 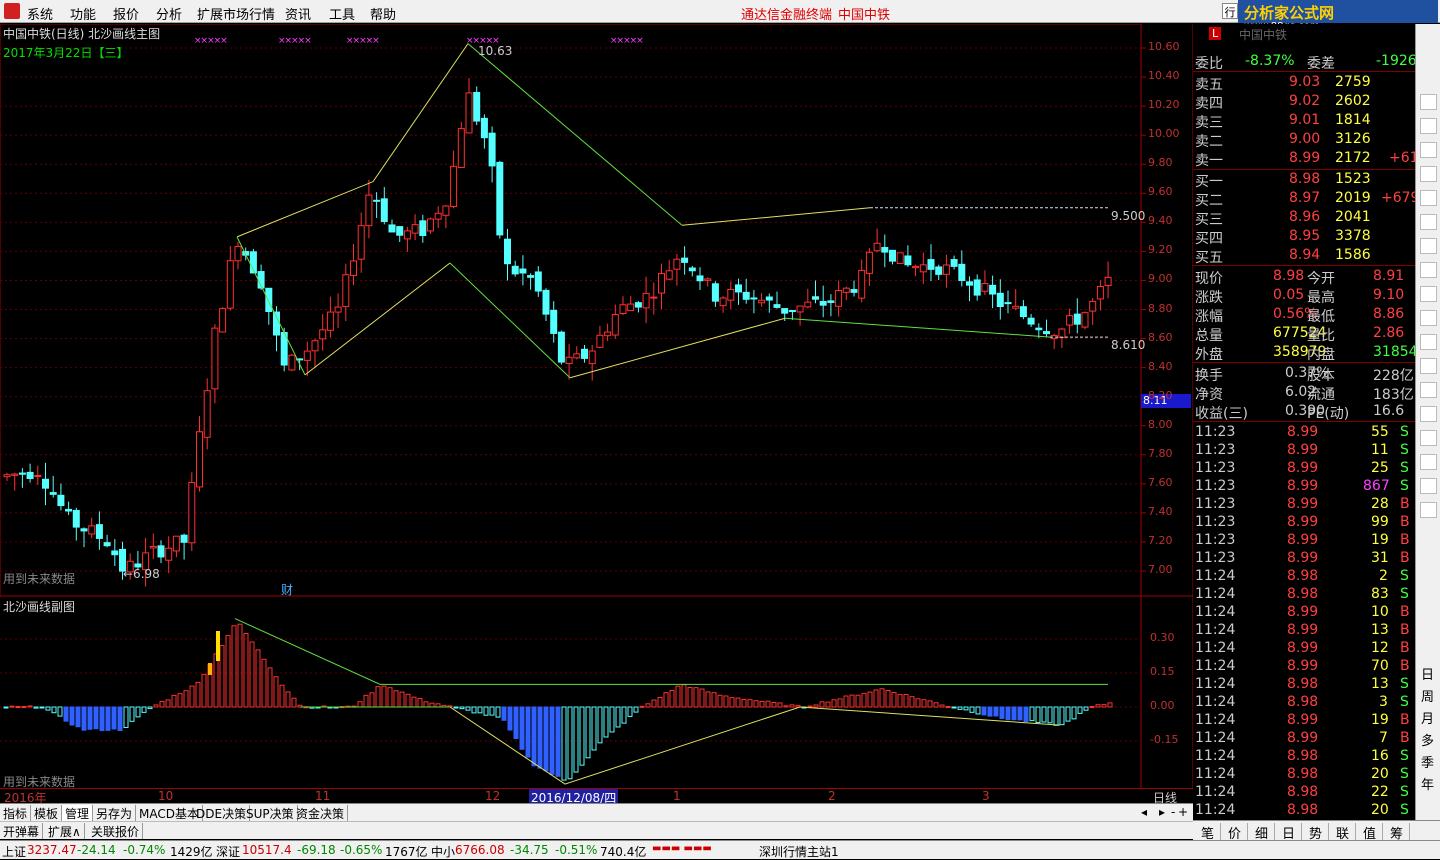 I want to click on menu-function: 功能, so click(x=83, y=13).